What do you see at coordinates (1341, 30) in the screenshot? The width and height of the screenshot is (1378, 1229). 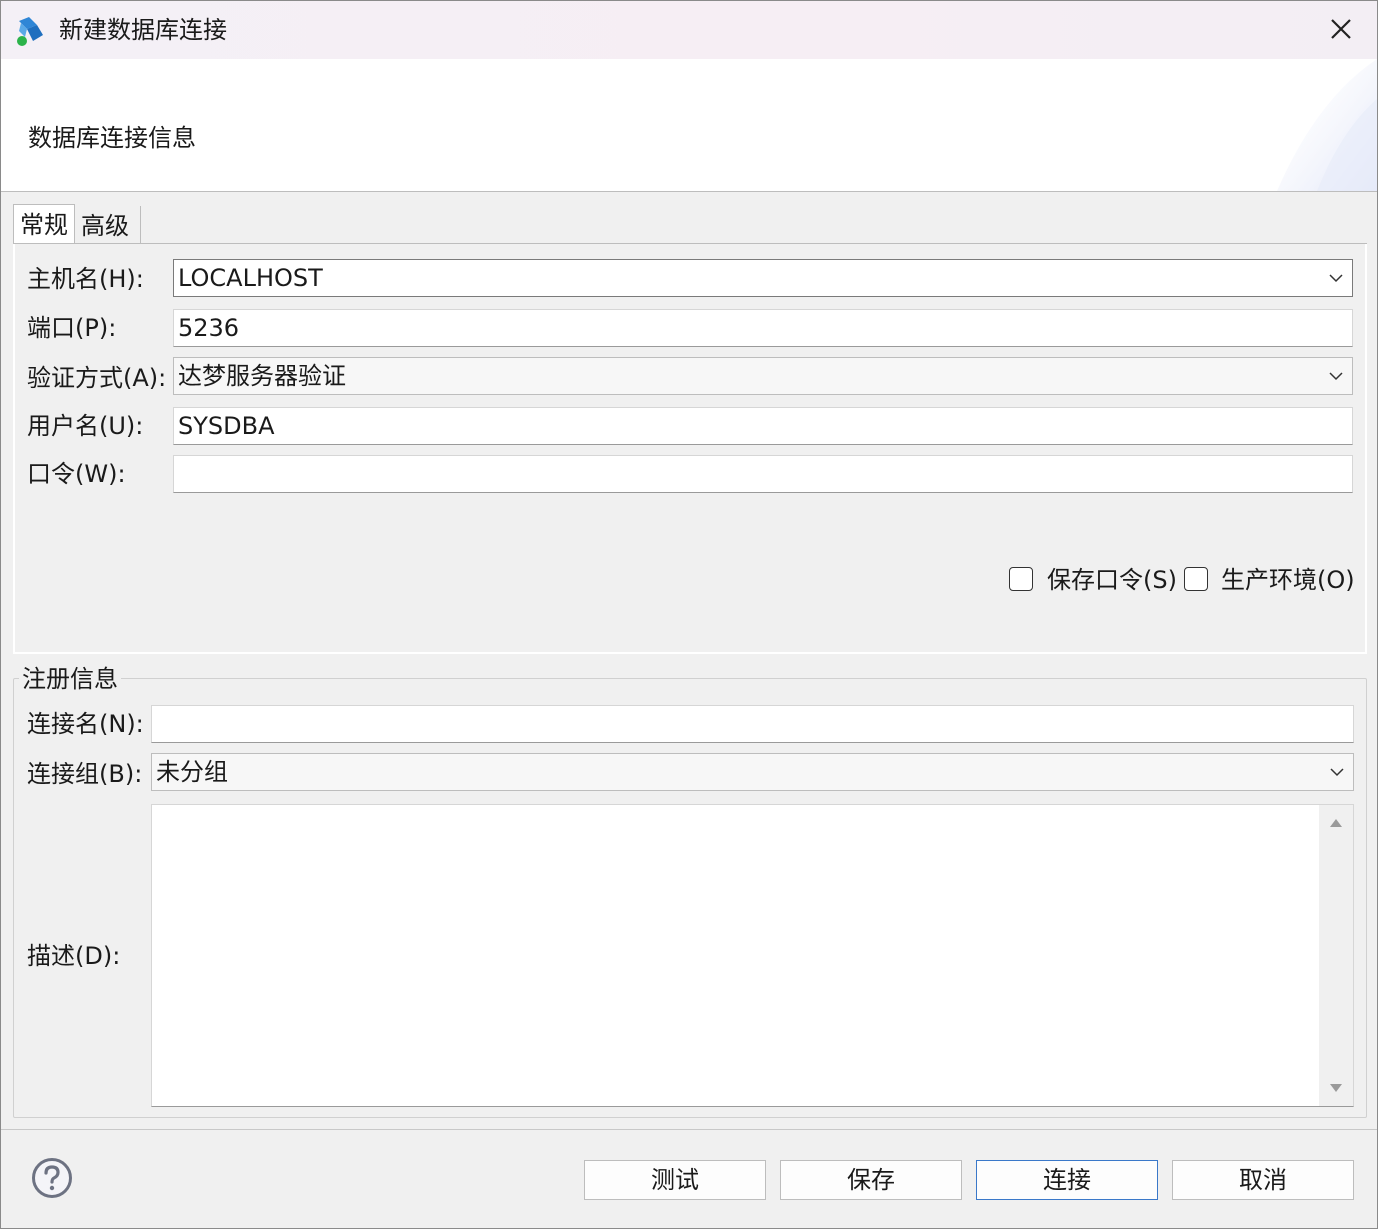 I see `close-icon` at bounding box center [1341, 30].